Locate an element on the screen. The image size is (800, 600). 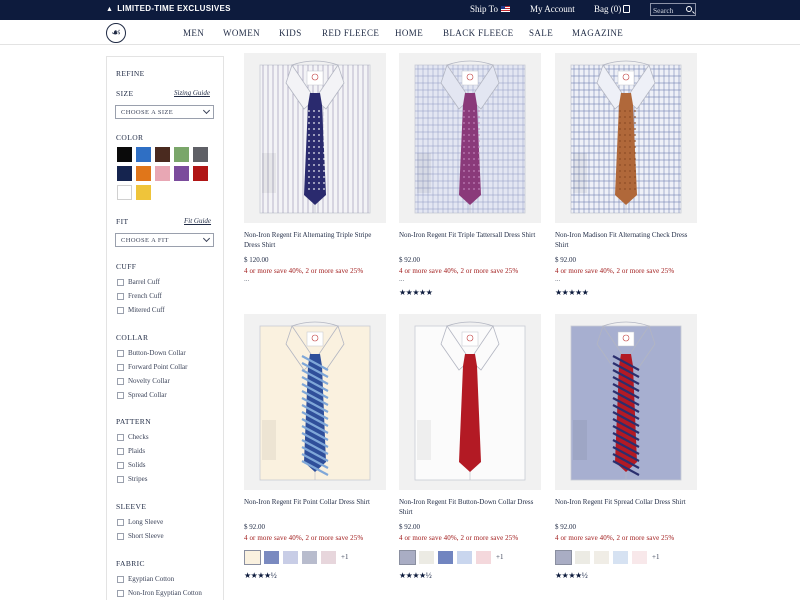
search-box is located at coordinates (673, 9).